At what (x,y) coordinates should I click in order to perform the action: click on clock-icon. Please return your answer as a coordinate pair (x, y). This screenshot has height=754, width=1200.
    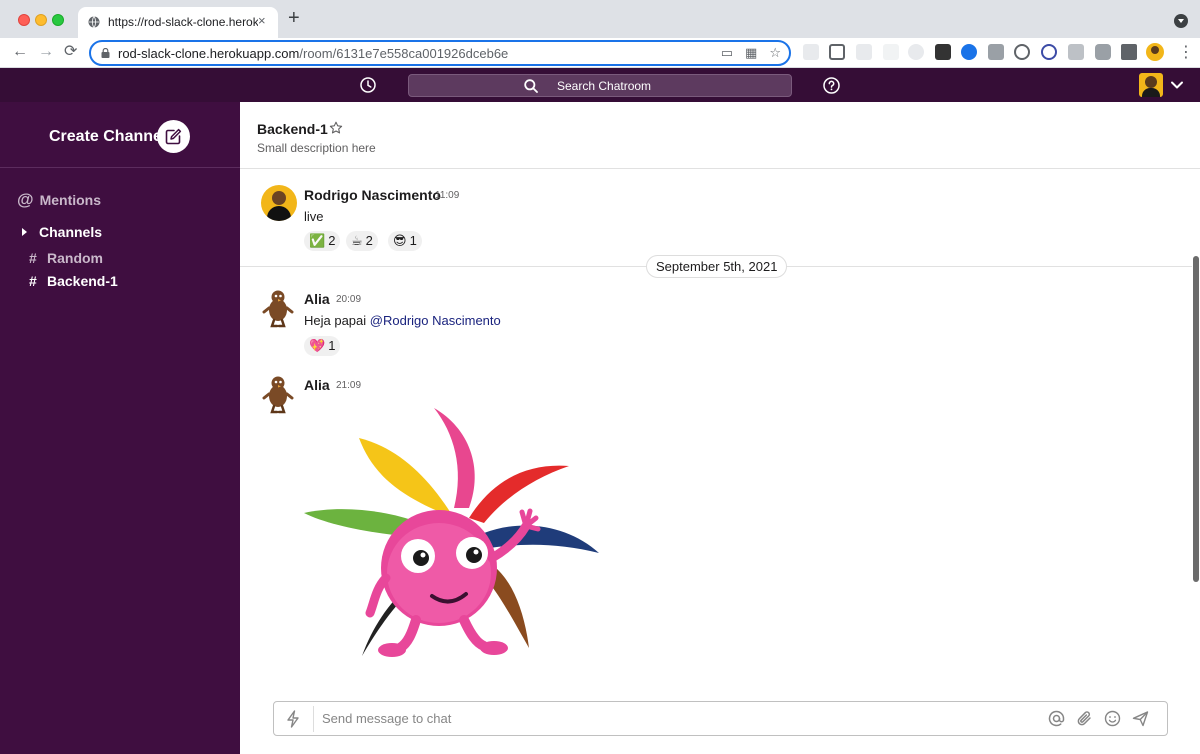
    Looking at the image, I should click on (368, 85).